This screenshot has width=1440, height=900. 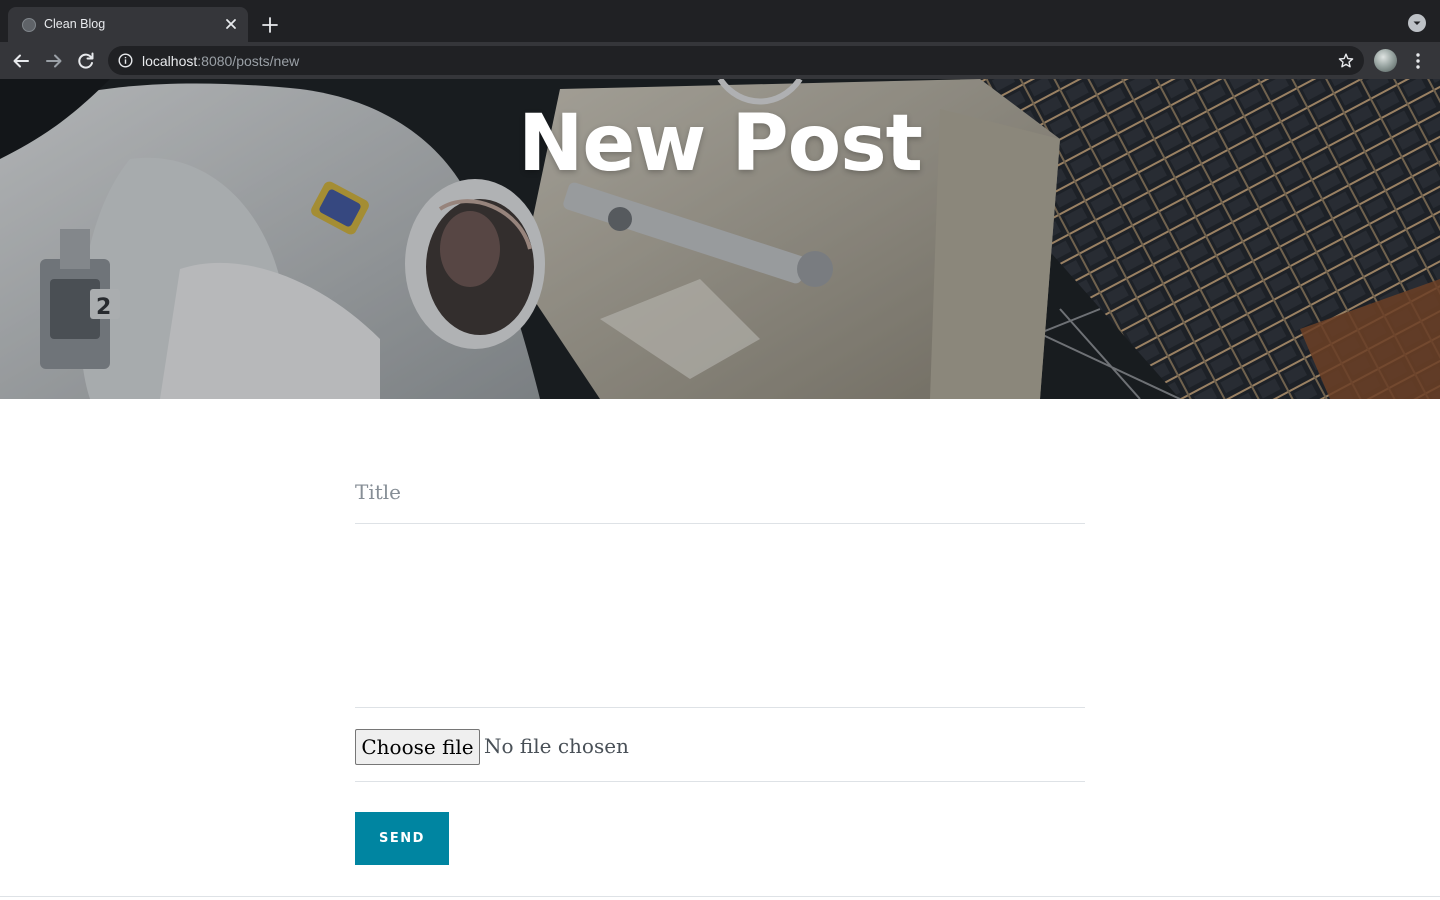 I want to click on reload-button, so click(x=86, y=61).